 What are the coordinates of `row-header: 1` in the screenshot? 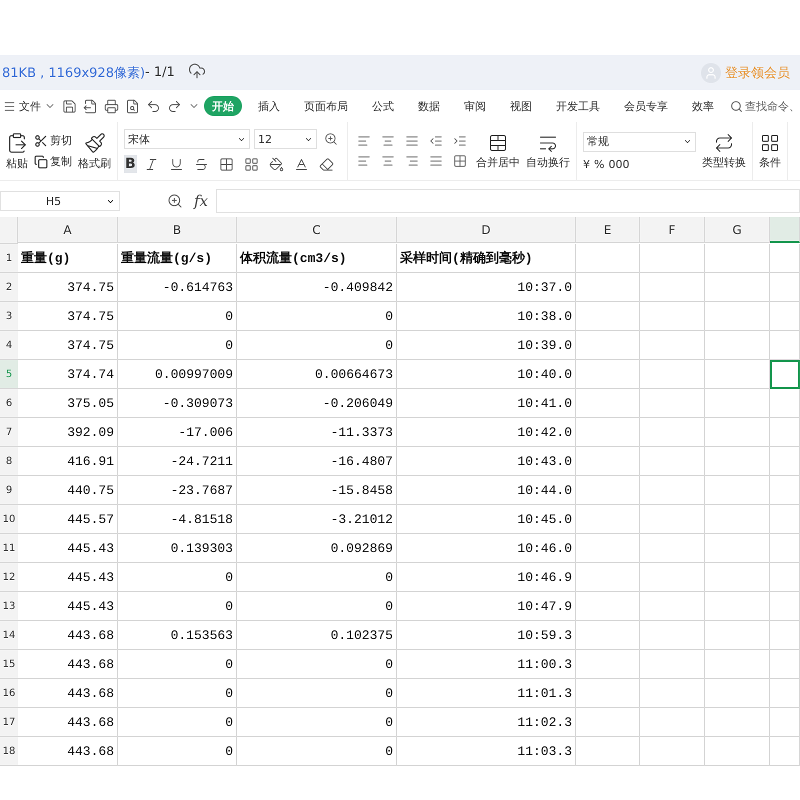 It's located at (9, 258).